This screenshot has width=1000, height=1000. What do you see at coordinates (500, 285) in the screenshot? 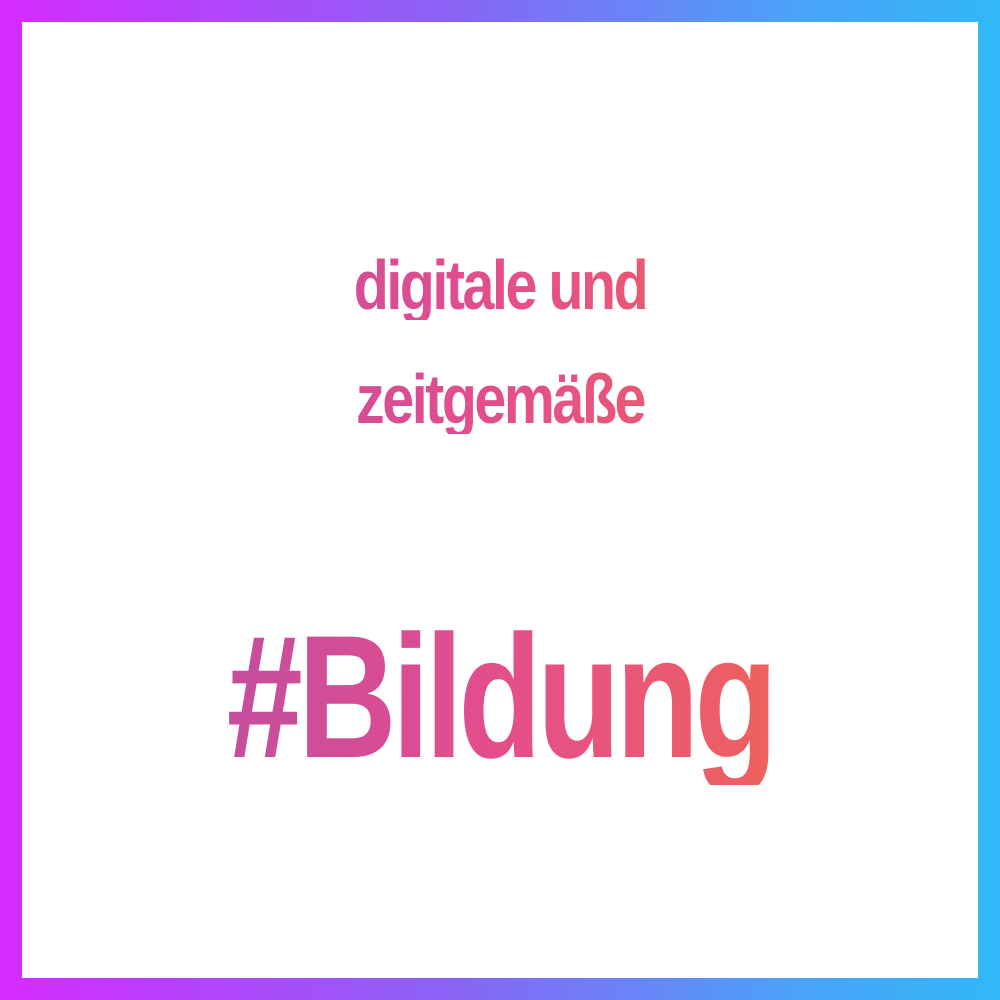
I see `subtitle-line-1: digitale und` at bounding box center [500, 285].